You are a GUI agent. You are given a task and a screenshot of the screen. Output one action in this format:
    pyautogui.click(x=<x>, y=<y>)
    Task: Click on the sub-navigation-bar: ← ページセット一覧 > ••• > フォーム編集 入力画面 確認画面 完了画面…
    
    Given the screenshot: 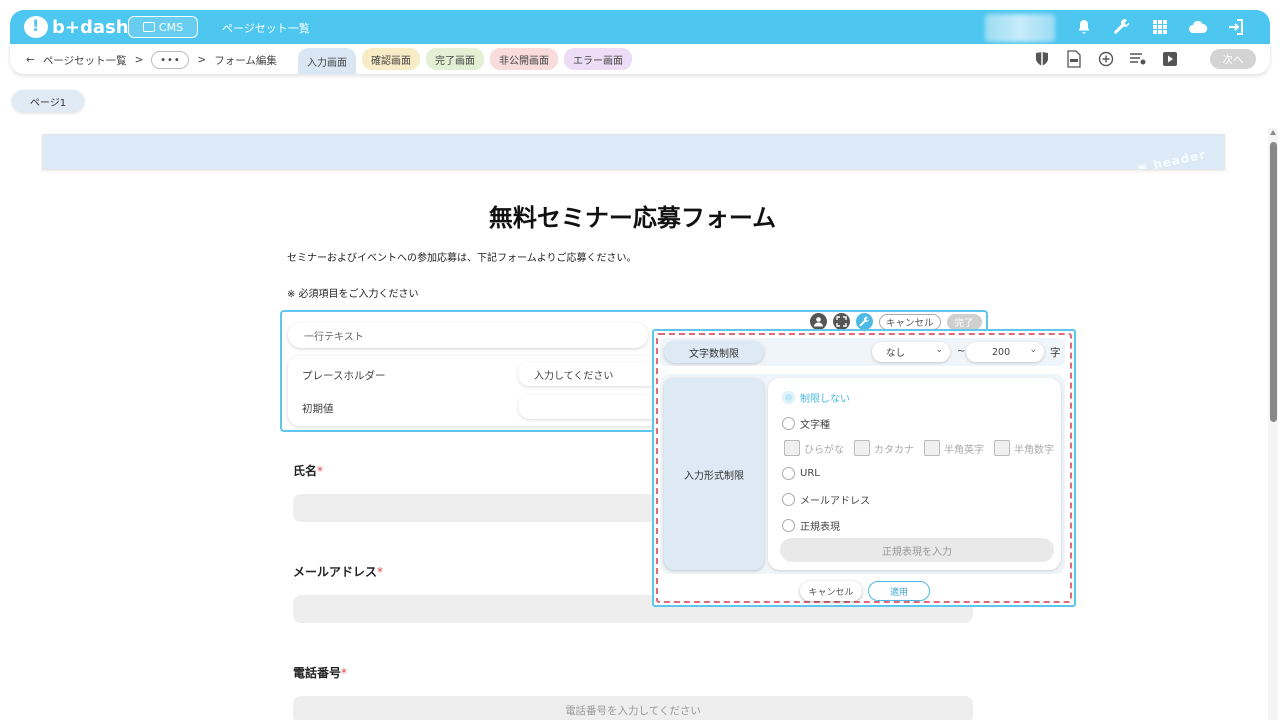 What is the action you would take?
    pyautogui.click(x=640, y=59)
    